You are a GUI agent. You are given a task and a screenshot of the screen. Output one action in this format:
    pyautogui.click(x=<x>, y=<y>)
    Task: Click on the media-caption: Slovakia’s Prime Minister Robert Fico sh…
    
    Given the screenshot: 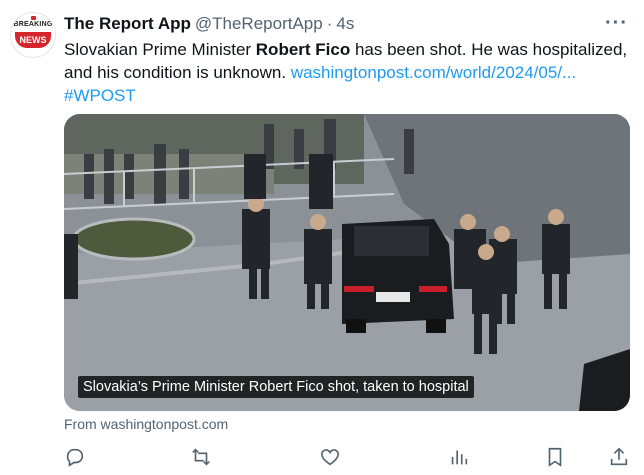 What is the action you would take?
    pyautogui.click(x=276, y=387)
    